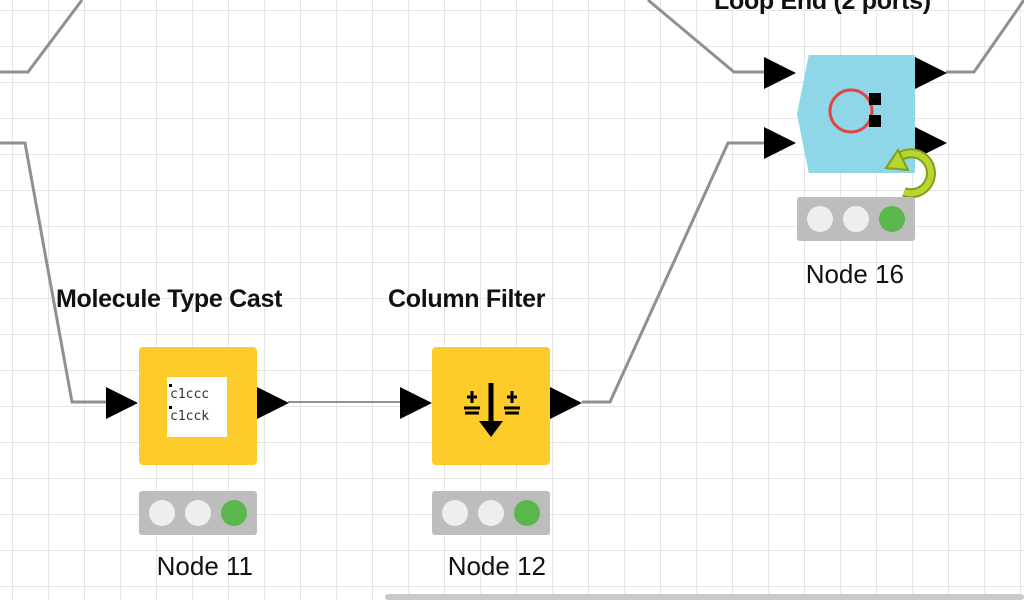  What do you see at coordinates (169, 299) in the screenshot?
I see `node-title: Molecule Type Cast` at bounding box center [169, 299].